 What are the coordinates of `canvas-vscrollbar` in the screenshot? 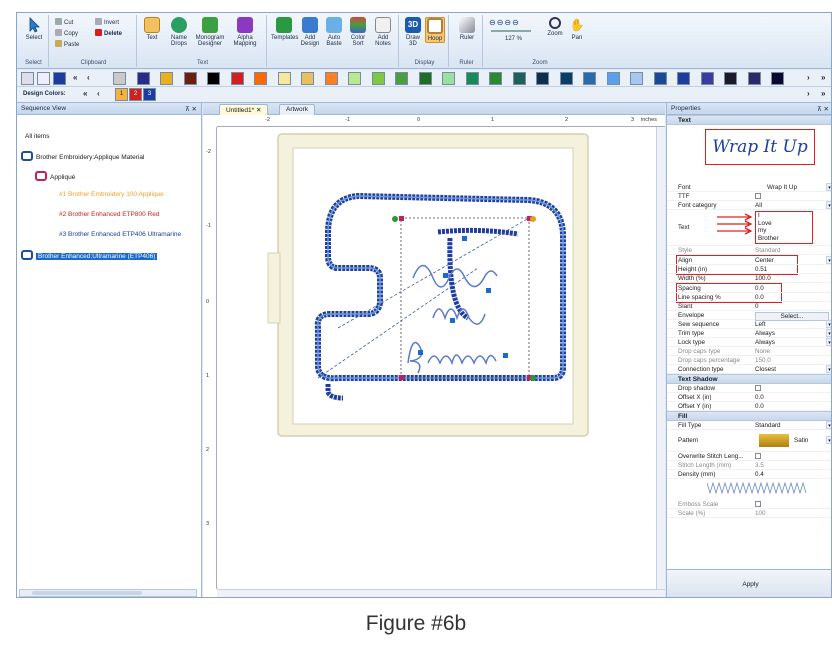 It's located at (660, 358).